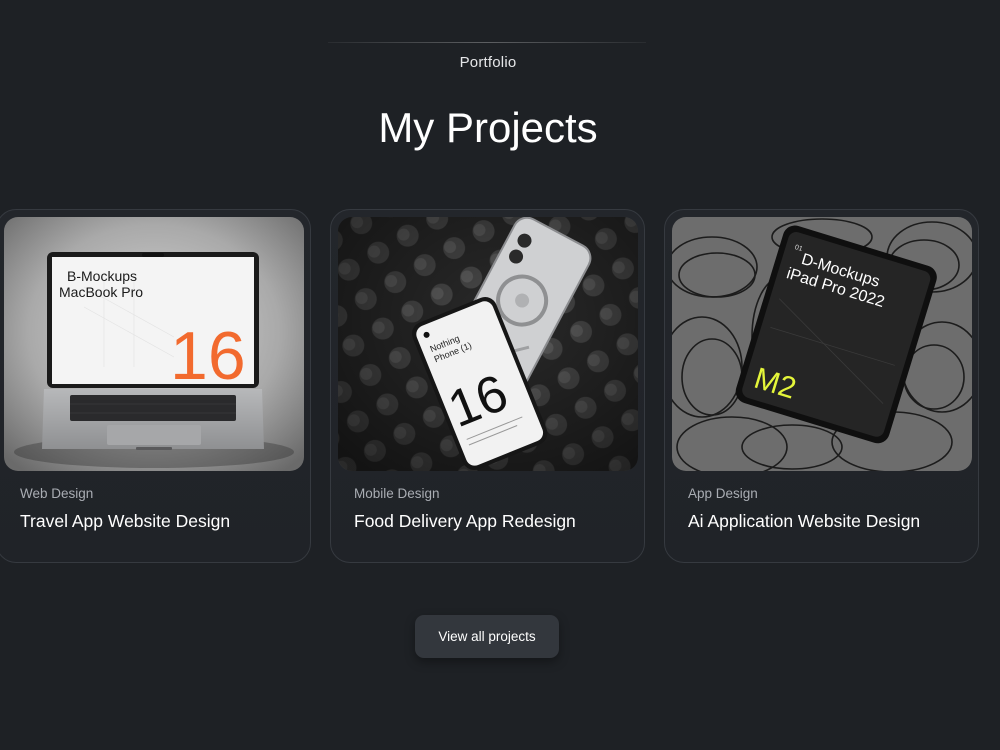  I want to click on project-category: Web Design, so click(57, 493).